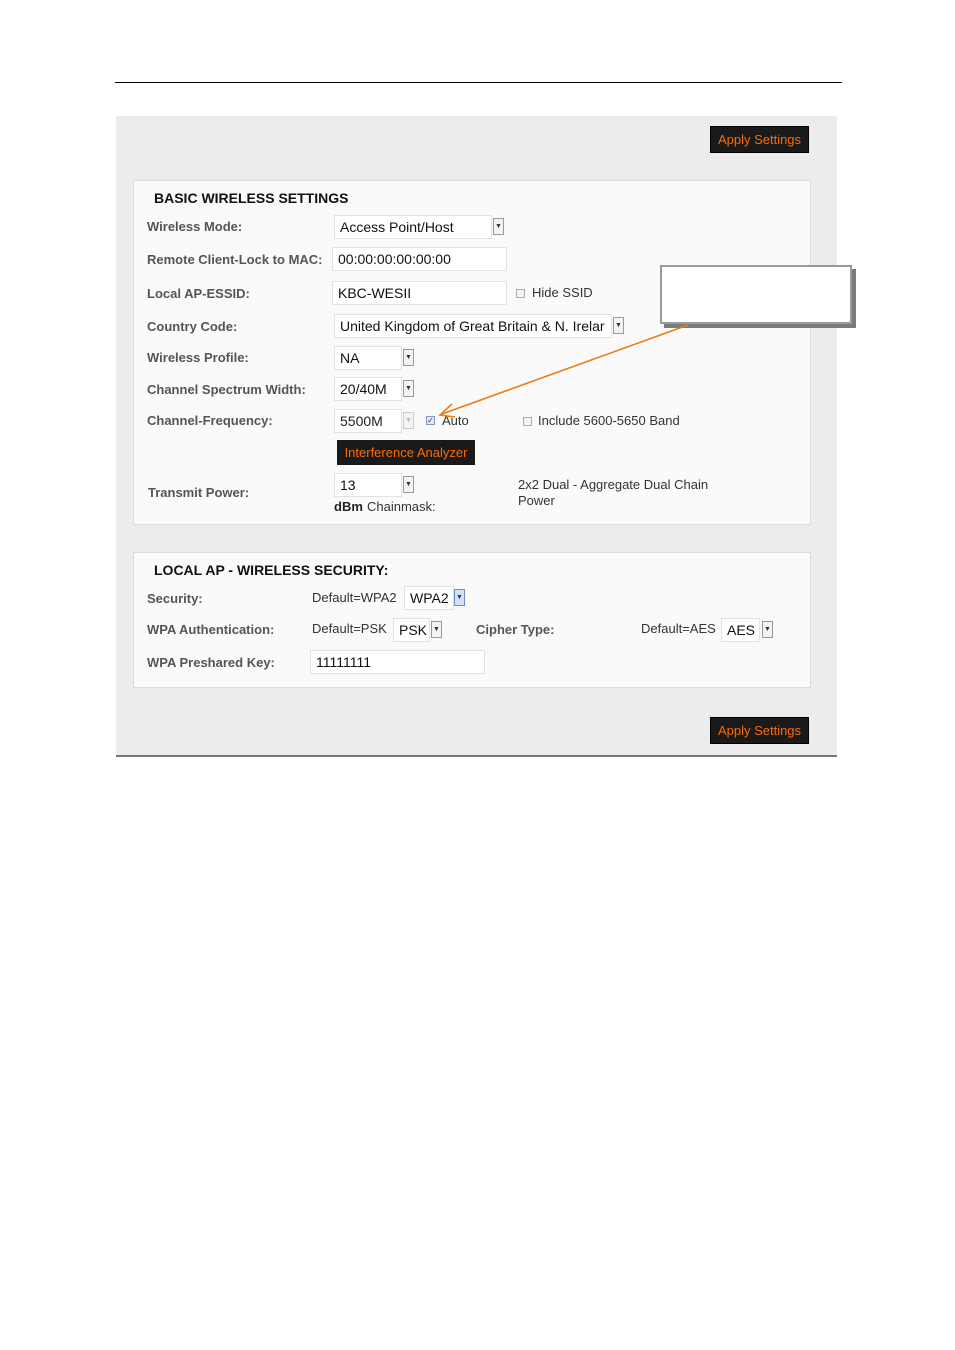 The width and height of the screenshot is (955, 1350). I want to click on annotation-arrow, so click(563, 371).